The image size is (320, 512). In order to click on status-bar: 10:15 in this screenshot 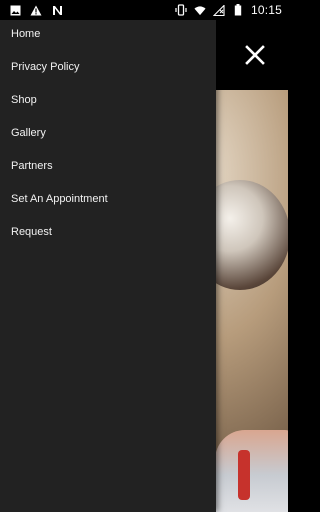, I will do `click(144, 10)`.